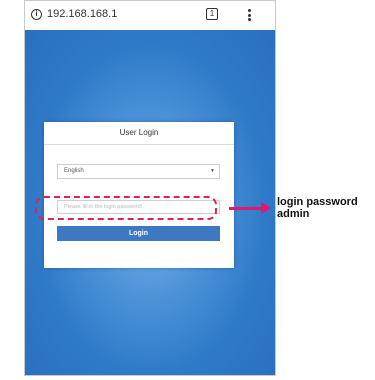 The height and width of the screenshot is (380, 375). I want to click on annotation-line-2: admin, so click(293, 214).